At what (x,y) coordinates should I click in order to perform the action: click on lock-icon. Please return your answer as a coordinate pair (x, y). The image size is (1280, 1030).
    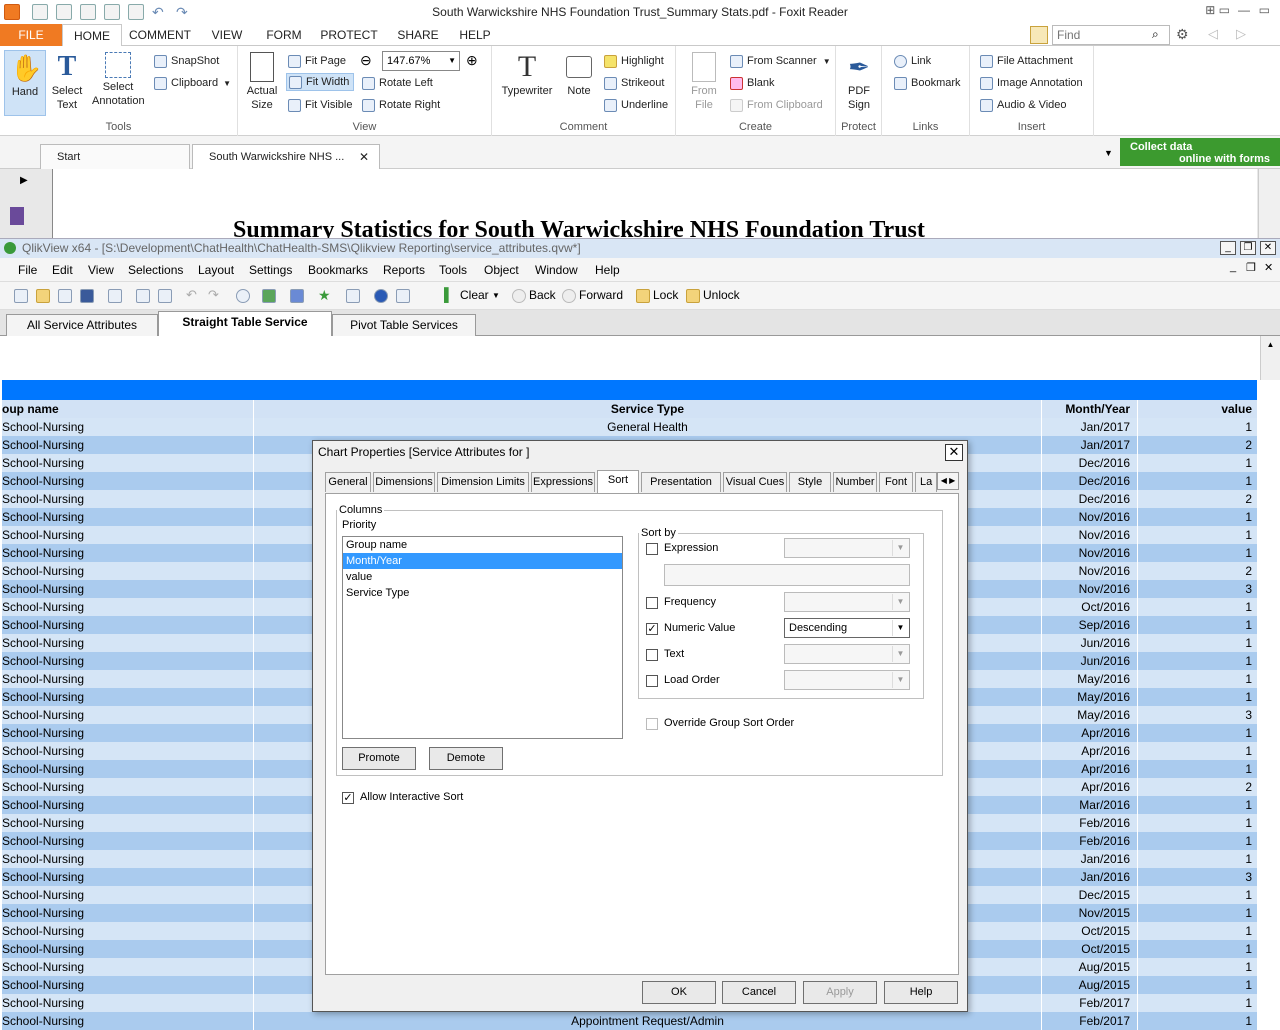
    Looking at the image, I should click on (643, 296).